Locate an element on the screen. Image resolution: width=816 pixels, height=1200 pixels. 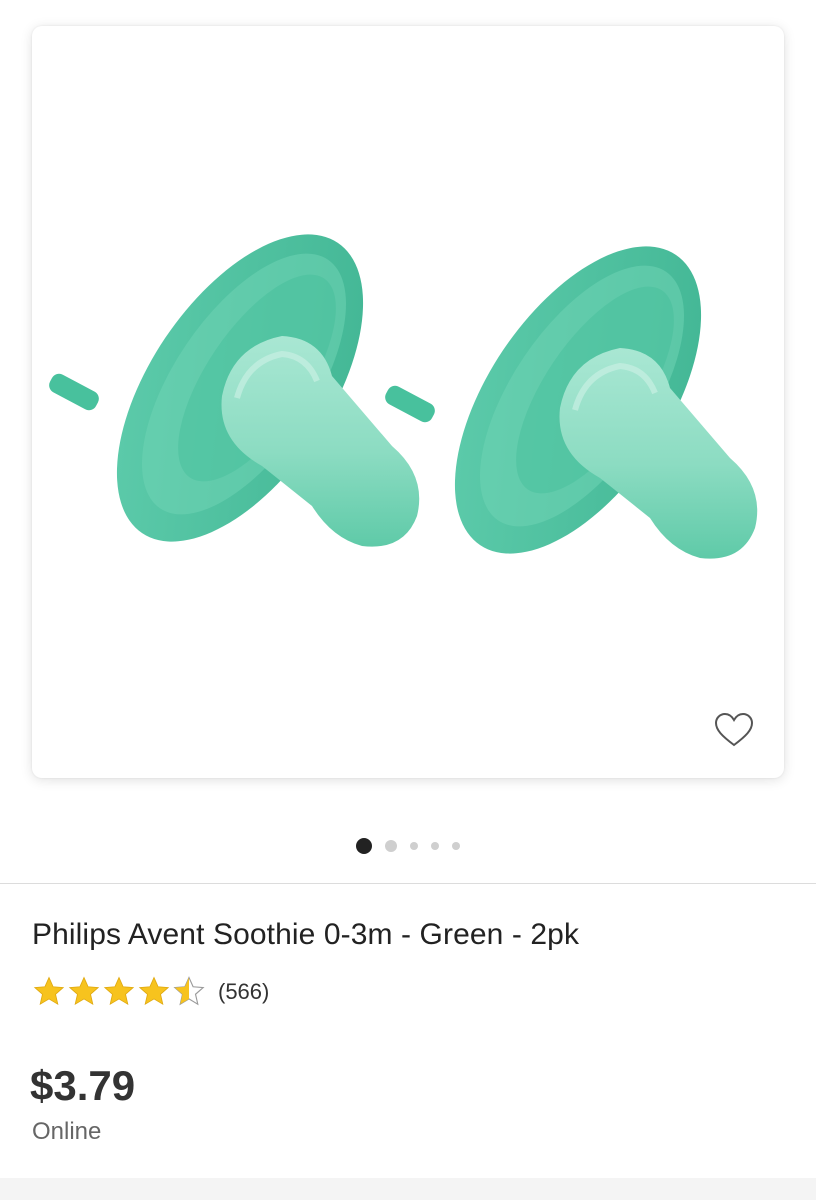
image-carousel-indicator is located at coordinates (408, 846).